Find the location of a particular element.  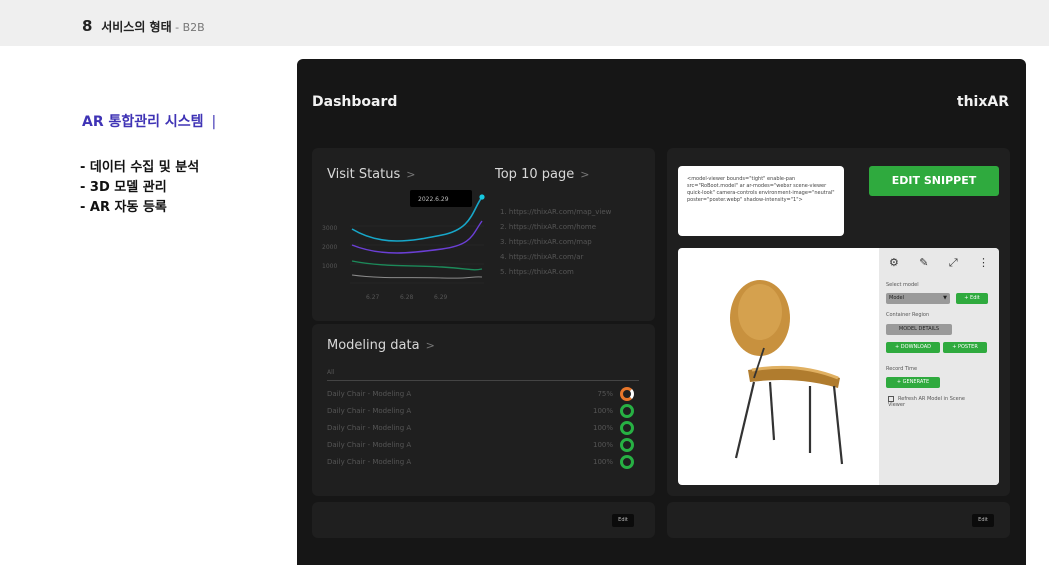

title-bar: | is located at coordinates (214, 122).